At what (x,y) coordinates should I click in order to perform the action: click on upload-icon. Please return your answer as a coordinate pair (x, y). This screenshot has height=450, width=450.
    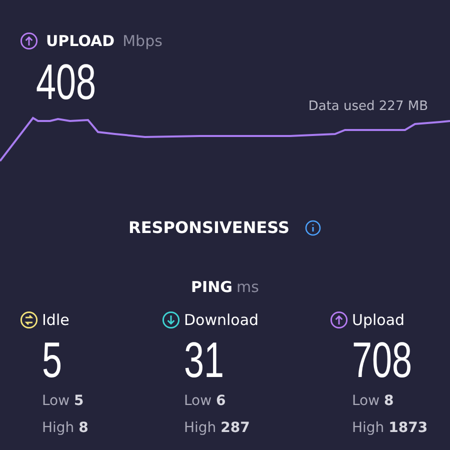
    Looking at the image, I should click on (29, 41).